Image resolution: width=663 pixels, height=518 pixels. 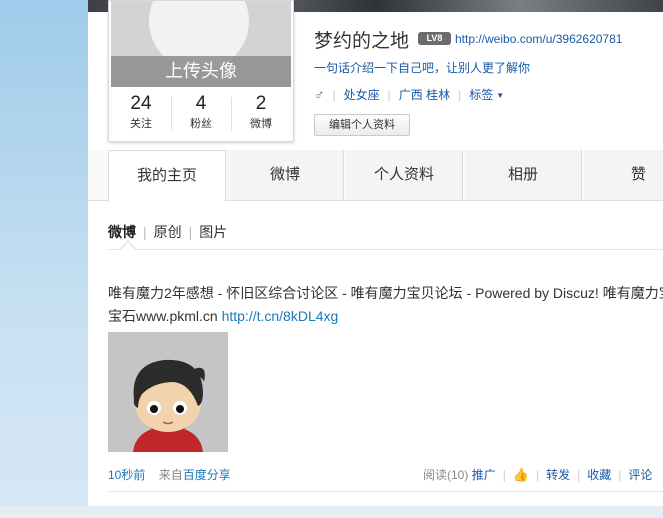 I want to click on male-gender-icon: ♂, so click(x=319, y=94).